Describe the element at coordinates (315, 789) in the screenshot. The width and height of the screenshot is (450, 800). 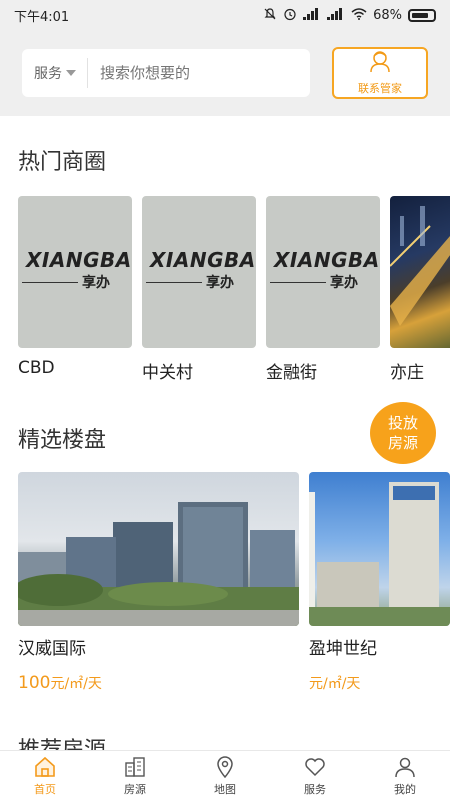
I see `nav-label: 服务` at that location.